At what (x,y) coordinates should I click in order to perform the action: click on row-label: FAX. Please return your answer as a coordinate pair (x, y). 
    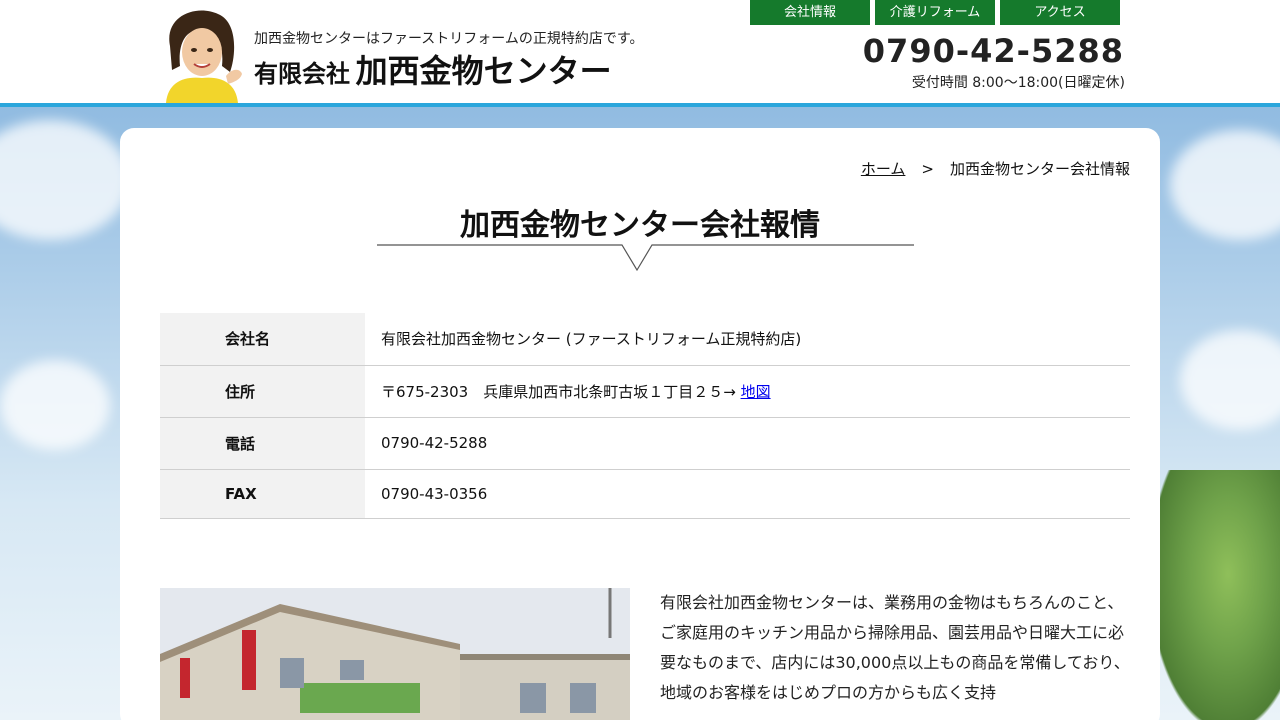
    Looking at the image, I should click on (262, 494).